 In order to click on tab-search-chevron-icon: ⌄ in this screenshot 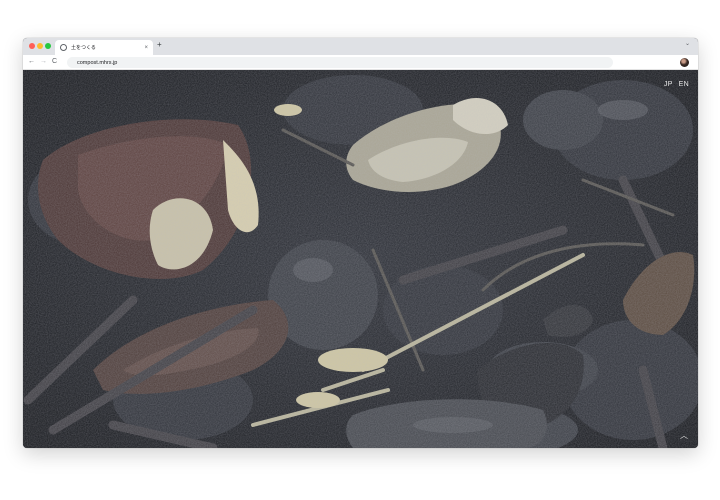, I will do `click(687, 44)`.